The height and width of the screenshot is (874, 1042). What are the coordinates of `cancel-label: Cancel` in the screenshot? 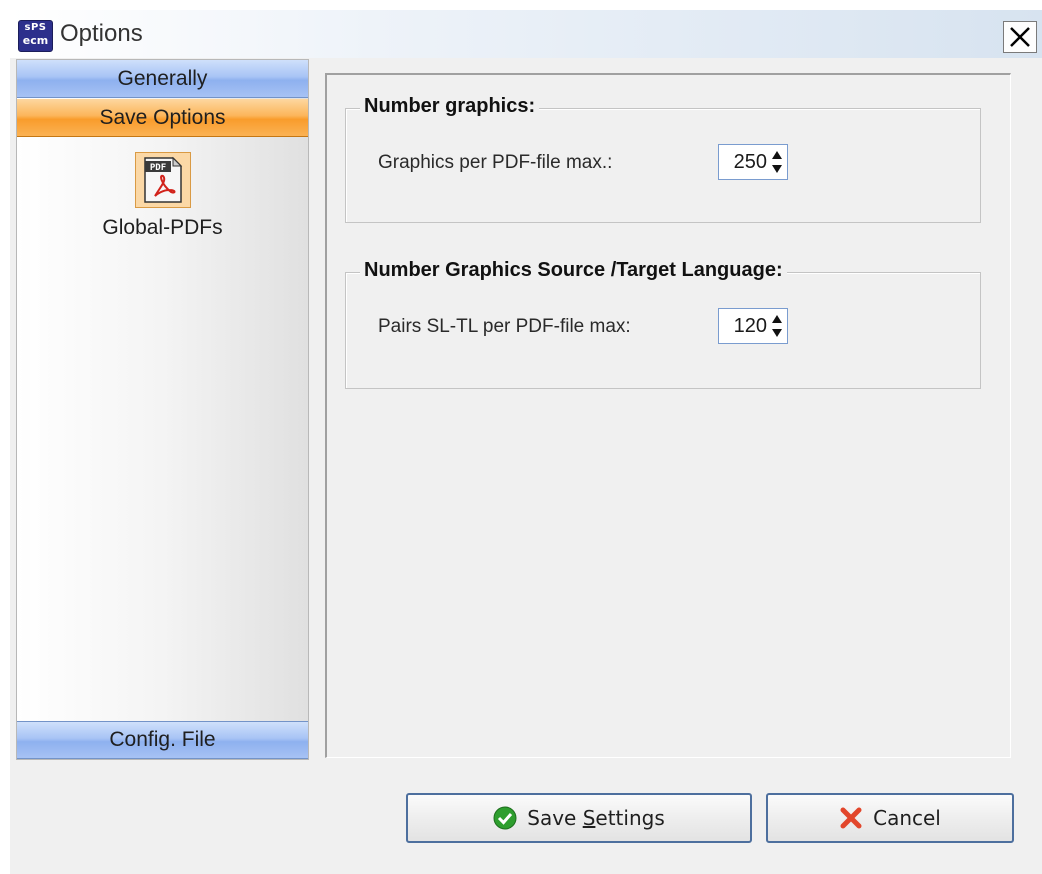 It's located at (907, 818).